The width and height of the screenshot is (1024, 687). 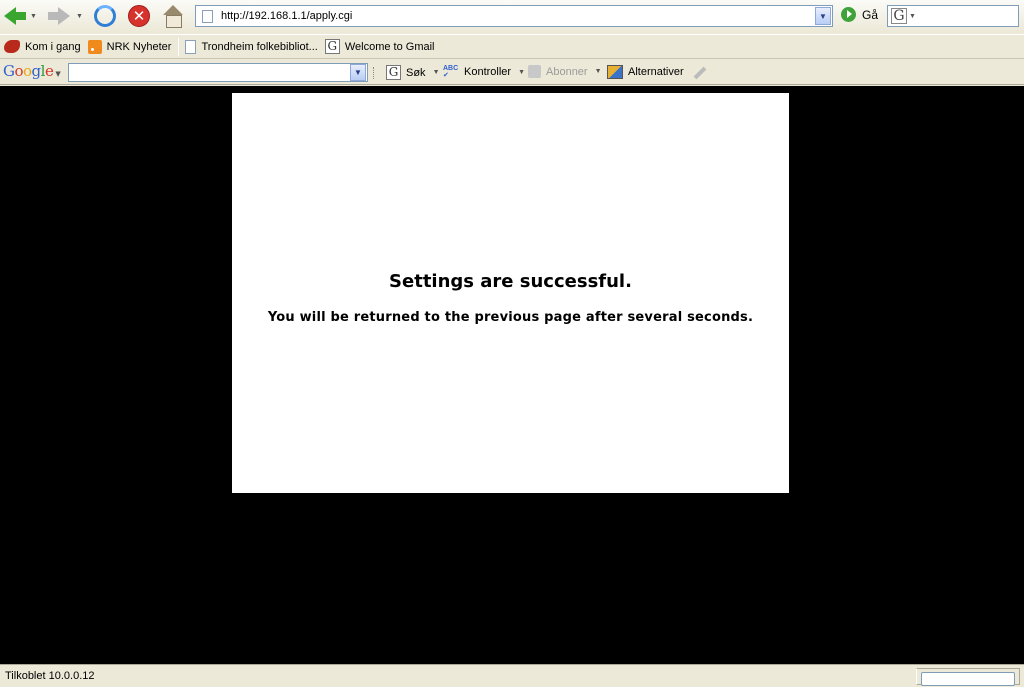 I want to click on bookmark-nrk-nyheter: NRK Nyheter, so click(x=129, y=46).